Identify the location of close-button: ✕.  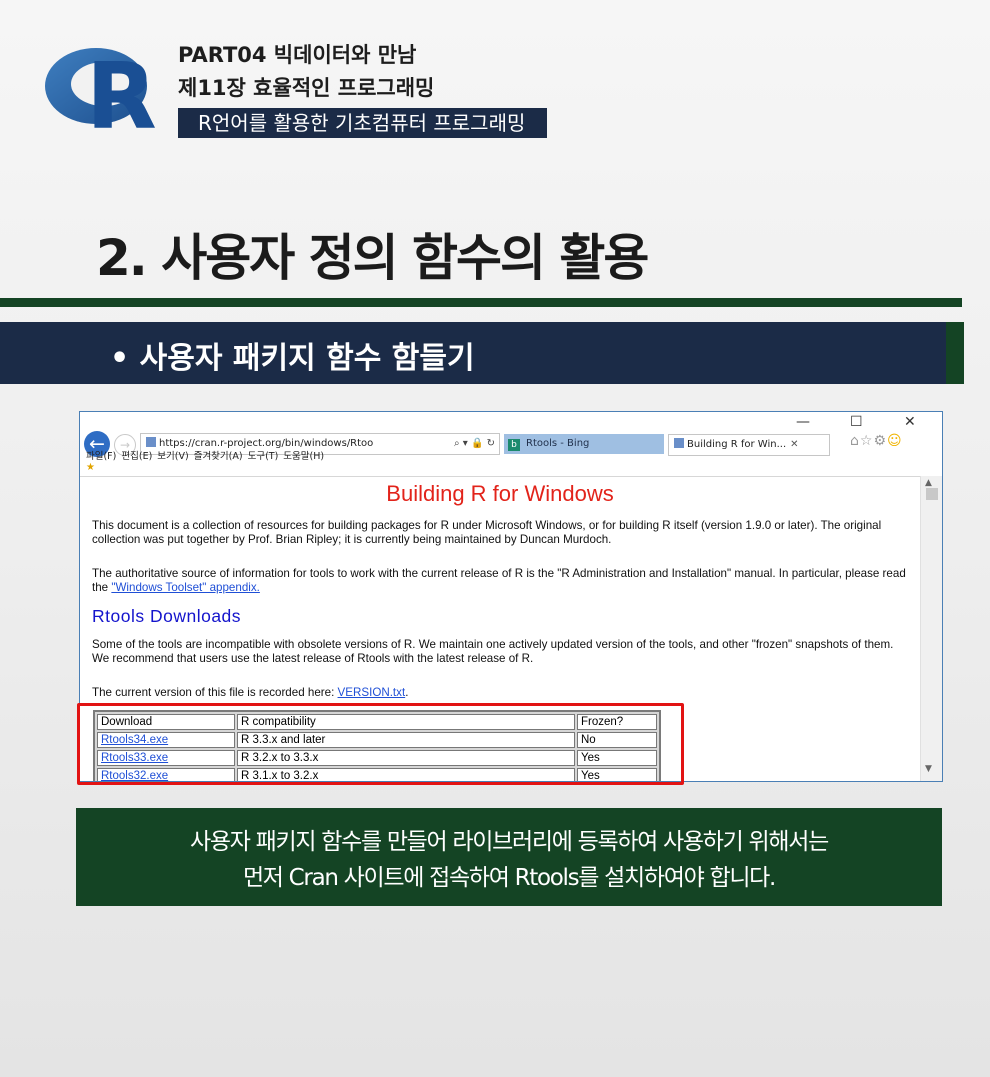
(910, 422).